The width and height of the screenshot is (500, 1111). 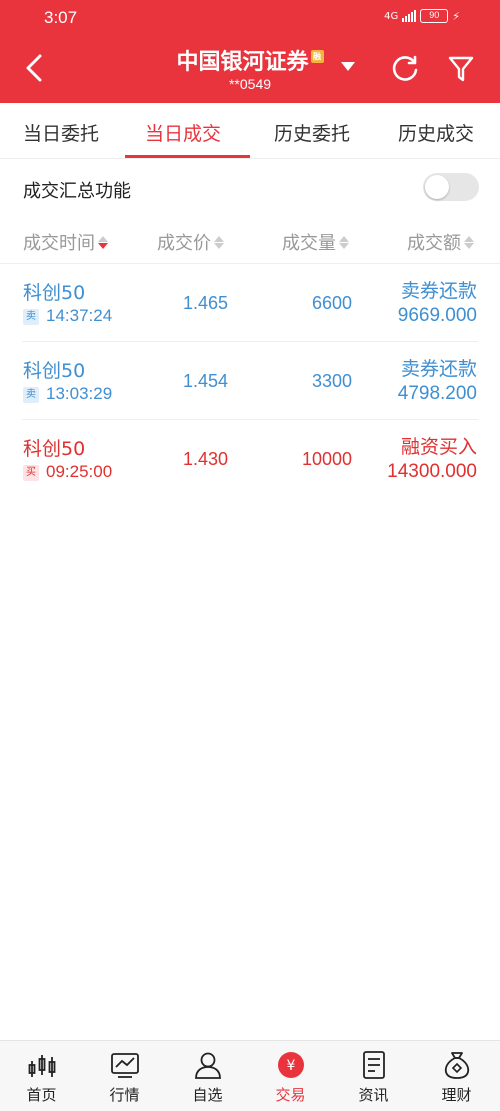 I want to click on refresh-icon, so click(x=405, y=69).